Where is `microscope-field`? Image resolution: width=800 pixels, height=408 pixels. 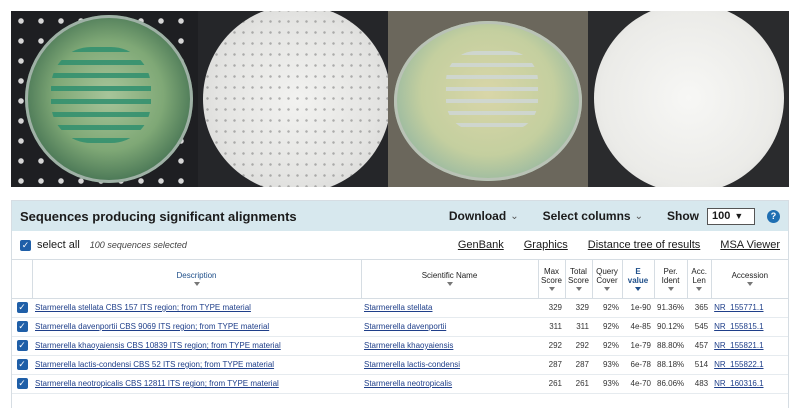
microscope-field is located at coordinates (295, 99).